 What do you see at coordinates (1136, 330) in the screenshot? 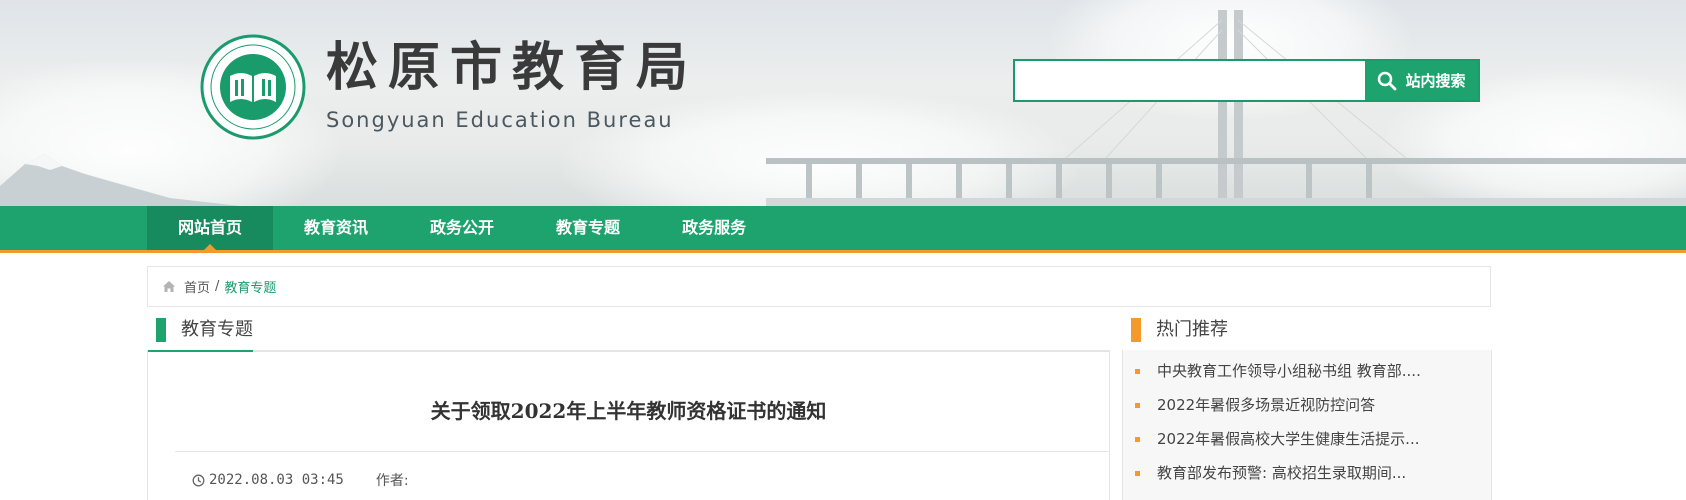
I see `hot-recommend-marker` at bounding box center [1136, 330].